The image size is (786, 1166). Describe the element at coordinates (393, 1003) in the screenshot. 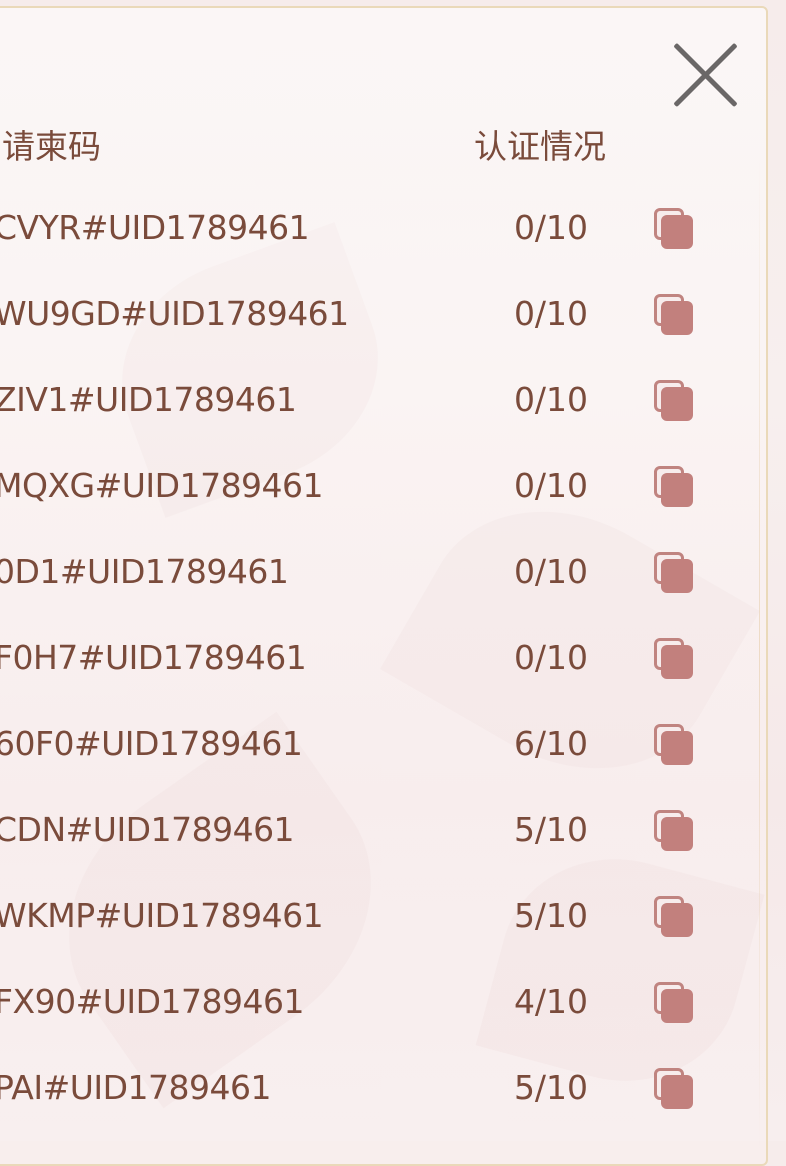

I see `table-row: FX90#UID1789461 4/10` at that location.